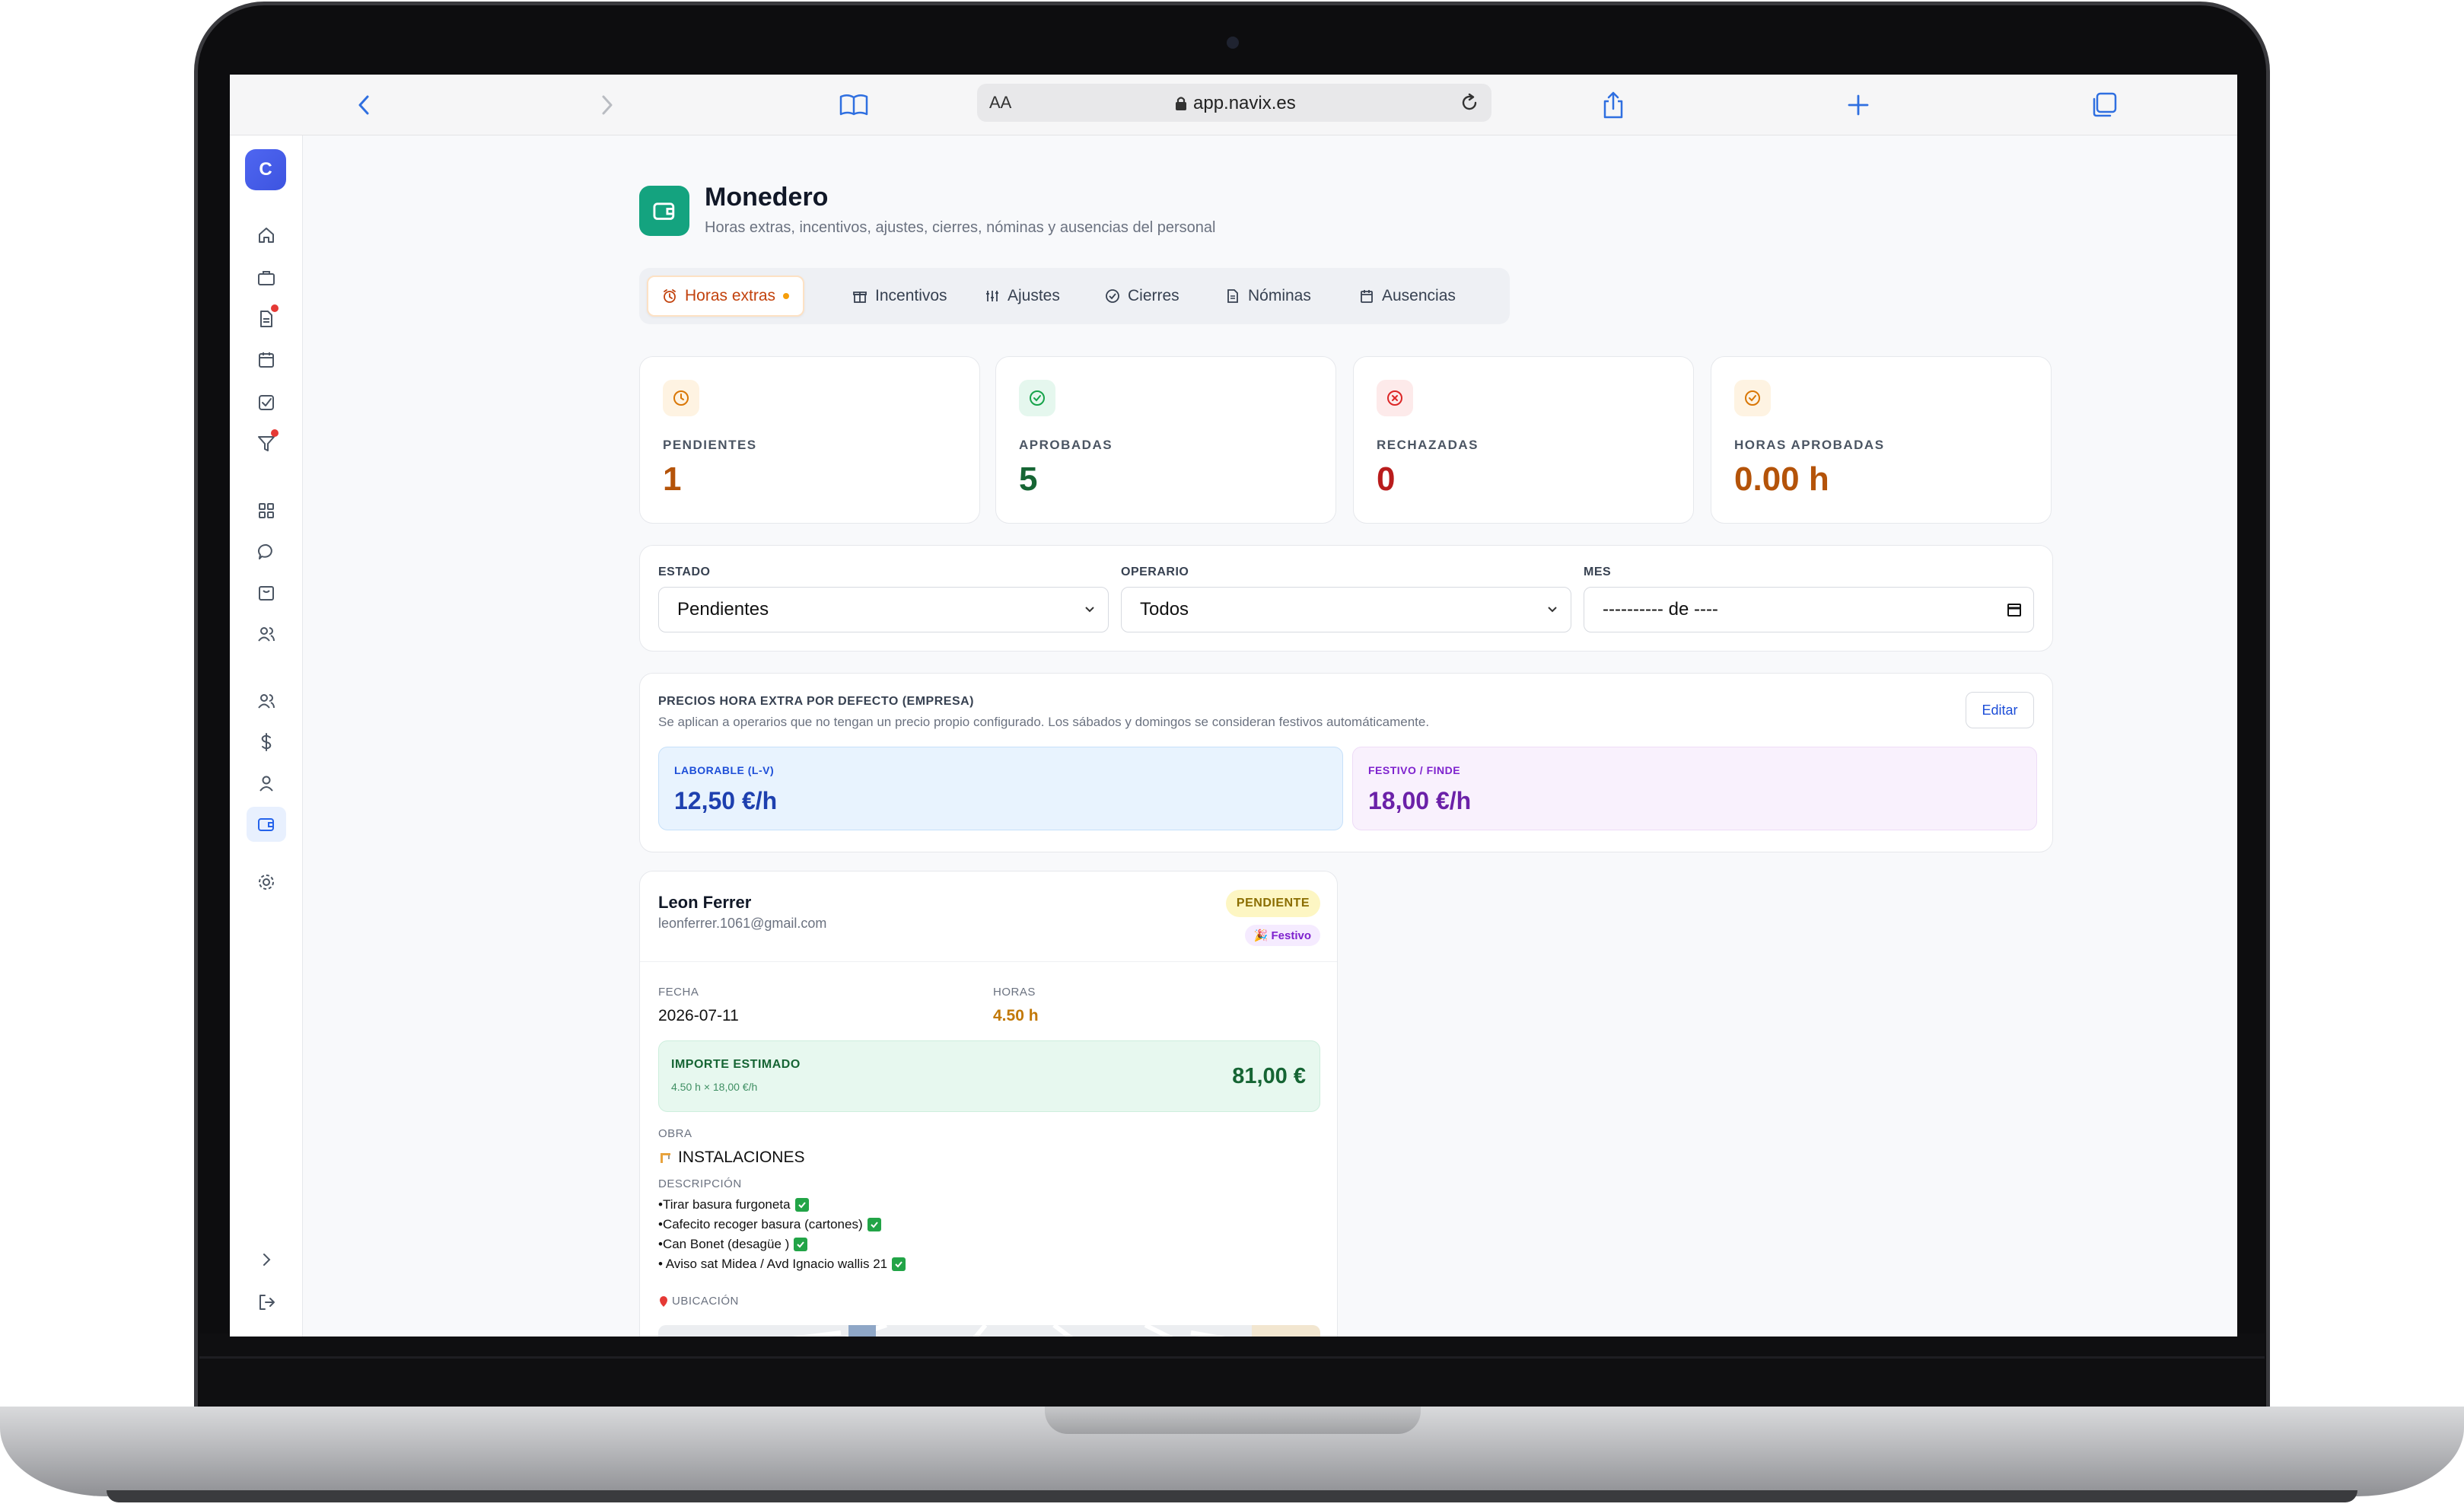 Image resolution: width=2464 pixels, height=1507 pixels. I want to click on documents-icon, so click(266, 318).